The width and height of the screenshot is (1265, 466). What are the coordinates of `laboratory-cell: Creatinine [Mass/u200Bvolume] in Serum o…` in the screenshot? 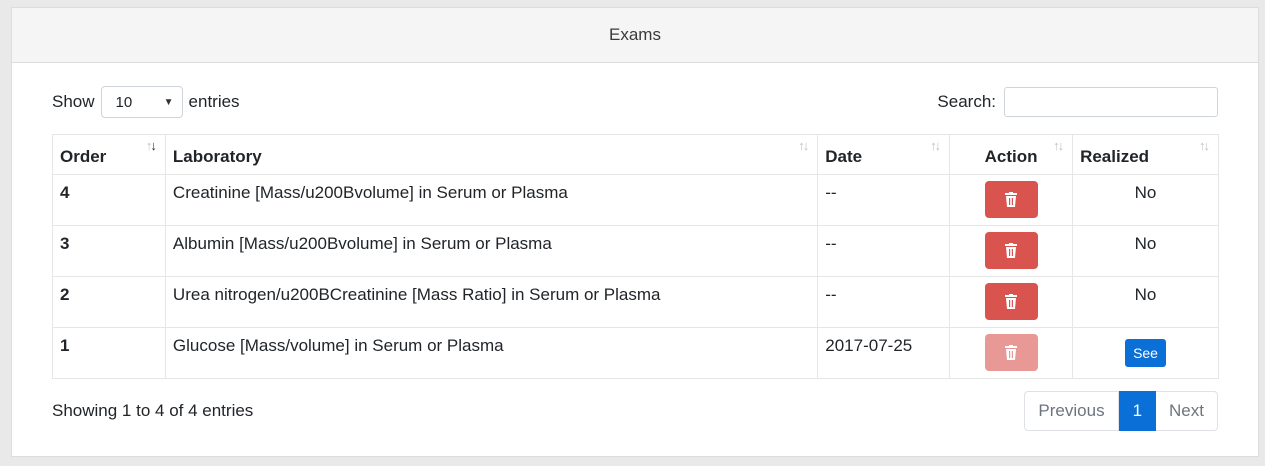 It's located at (491, 200).